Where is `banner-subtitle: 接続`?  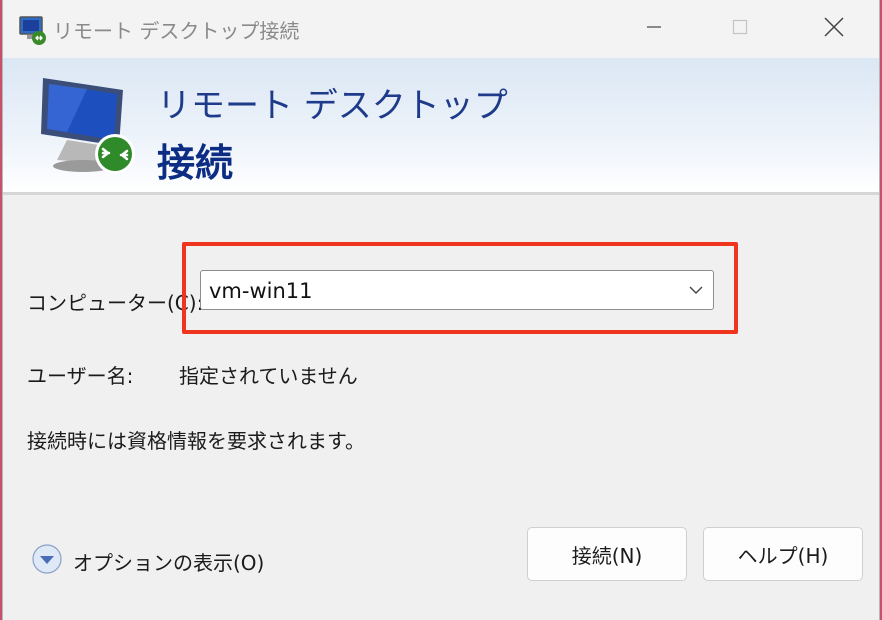 banner-subtitle: 接続 is located at coordinates (195, 163).